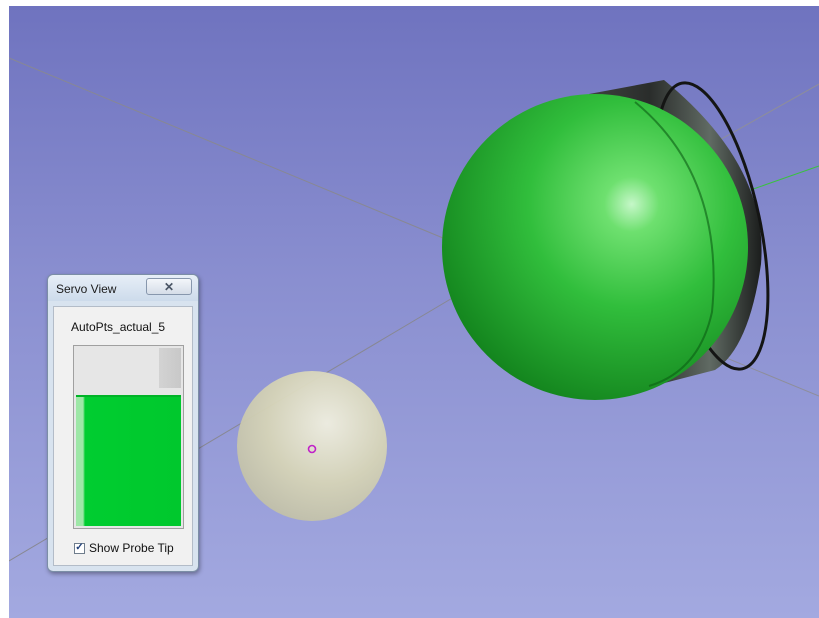 The width and height of the screenshot is (819, 618). I want to click on show-probe-tip-label: Show Probe Tip, so click(131, 548).